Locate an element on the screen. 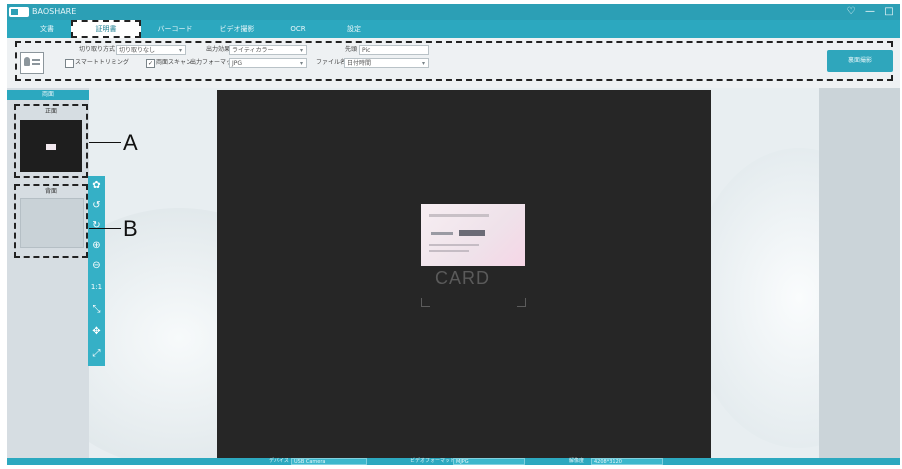  crop-mode-select: 切り取りなし ▾ is located at coordinates (151, 50).